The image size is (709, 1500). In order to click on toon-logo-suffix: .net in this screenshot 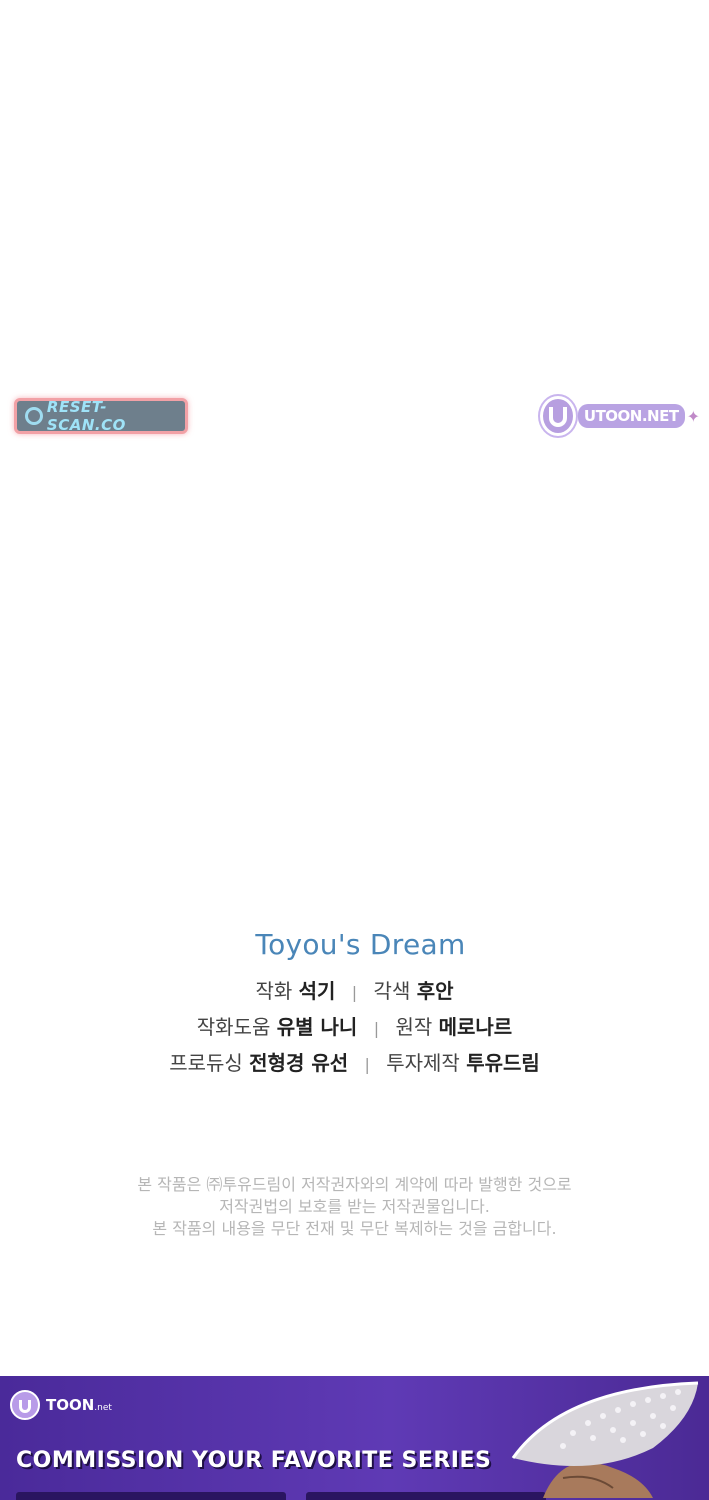, I will do `click(103, 1408)`.